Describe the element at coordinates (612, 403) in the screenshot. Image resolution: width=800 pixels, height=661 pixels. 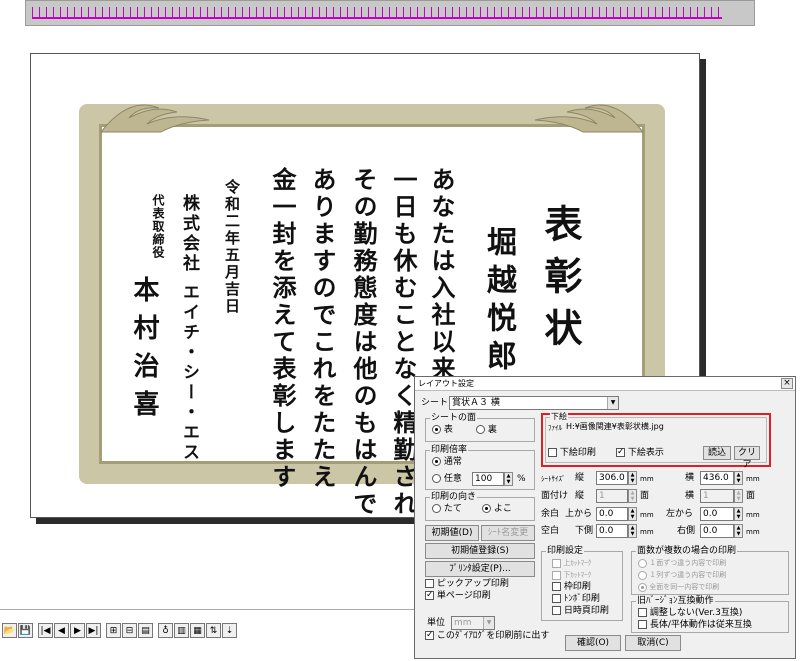
I see `chevron-down-icon: ▼` at that location.